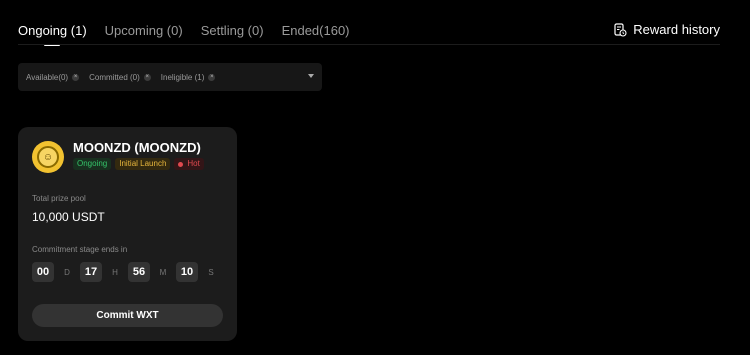  Describe the element at coordinates (181, 164) in the screenshot. I see `hot-dot-icon` at that location.